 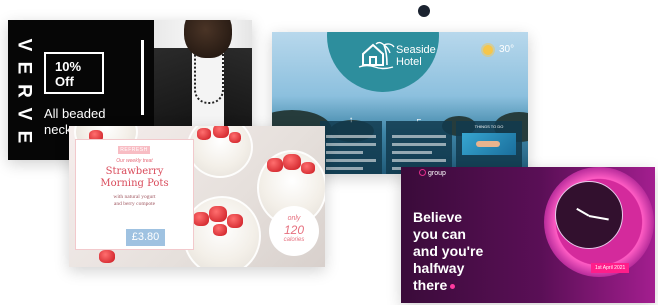 What do you see at coordinates (610, 268) in the screenshot?
I see `date-badge: 1st April 2021` at bounding box center [610, 268].